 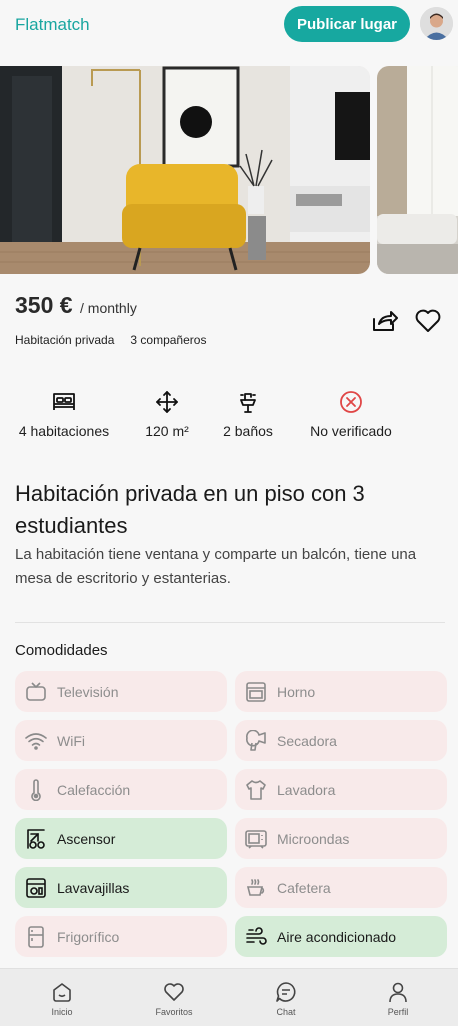 What do you see at coordinates (256, 692) in the screenshot?
I see `oven-icon` at bounding box center [256, 692].